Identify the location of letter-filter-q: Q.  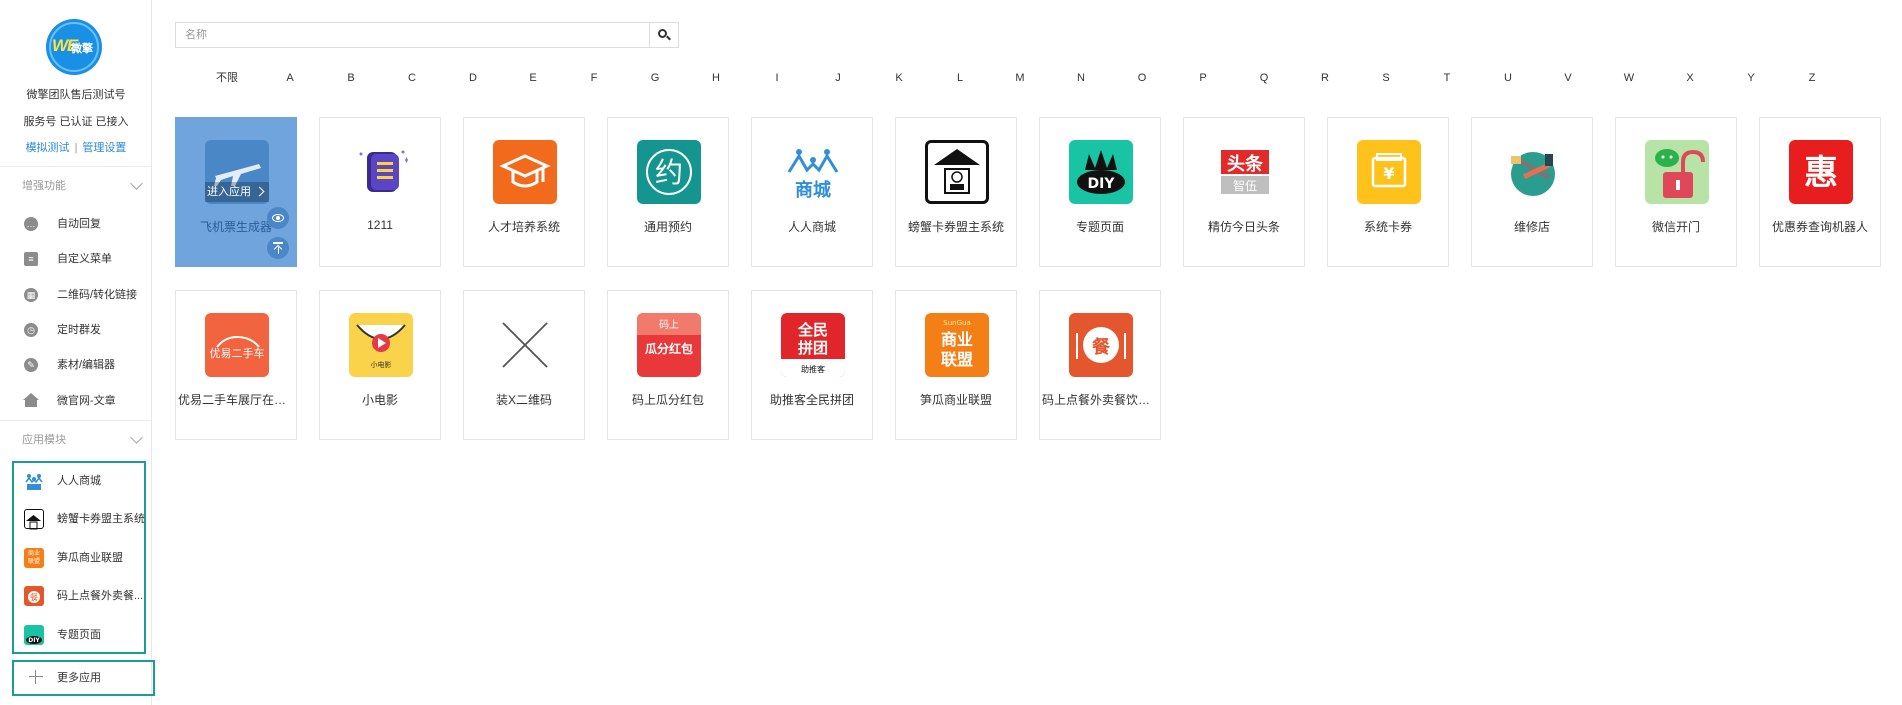
(1264, 78).